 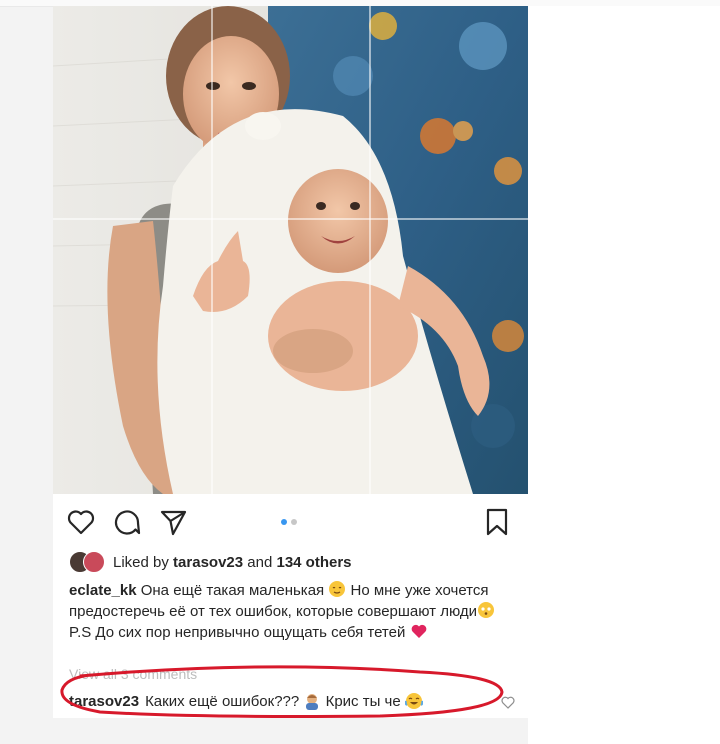 I want to click on action-bar, so click(x=290, y=523).